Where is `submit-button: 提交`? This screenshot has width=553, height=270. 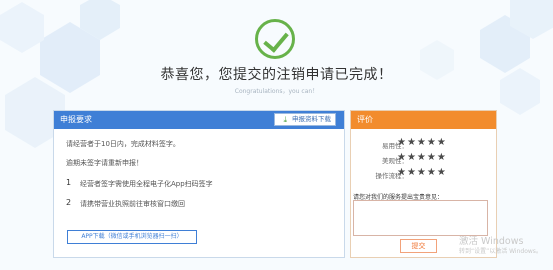
submit-button: 提交 is located at coordinates (418, 246).